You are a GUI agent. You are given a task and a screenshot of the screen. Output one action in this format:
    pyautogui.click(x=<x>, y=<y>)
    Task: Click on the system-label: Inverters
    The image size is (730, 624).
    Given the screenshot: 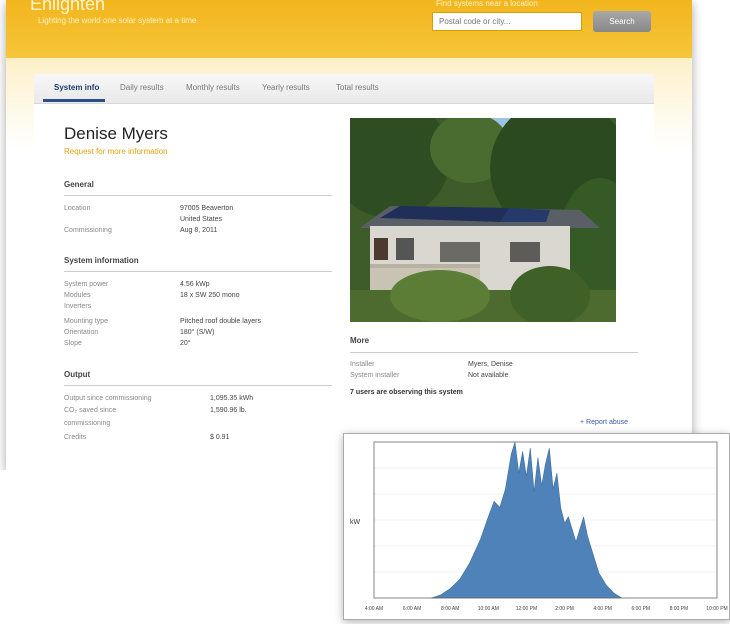 What is the action you would take?
    pyautogui.click(x=78, y=306)
    